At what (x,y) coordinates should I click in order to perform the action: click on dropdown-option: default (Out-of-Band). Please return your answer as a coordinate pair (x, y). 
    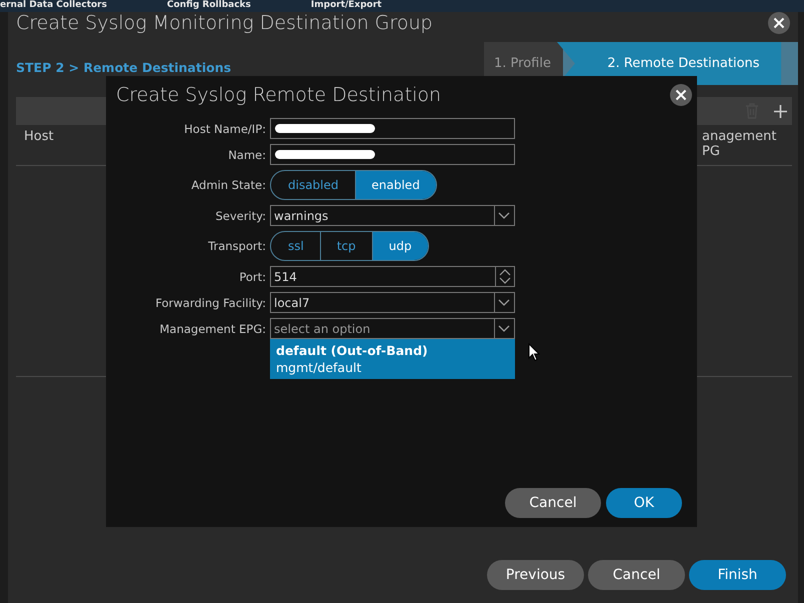
    Looking at the image, I should click on (392, 350).